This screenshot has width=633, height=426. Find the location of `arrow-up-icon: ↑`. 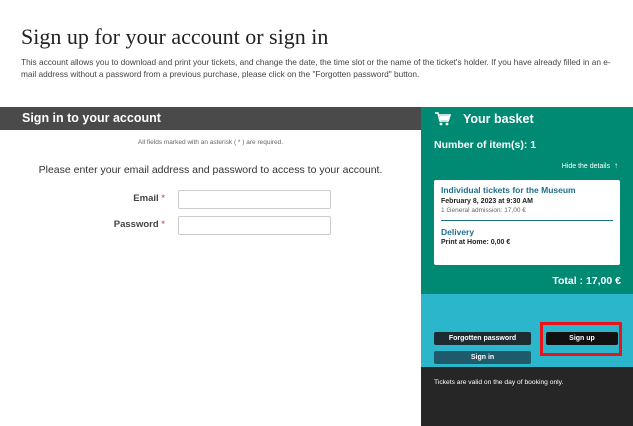

arrow-up-icon: ↑ is located at coordinates (616, 165).